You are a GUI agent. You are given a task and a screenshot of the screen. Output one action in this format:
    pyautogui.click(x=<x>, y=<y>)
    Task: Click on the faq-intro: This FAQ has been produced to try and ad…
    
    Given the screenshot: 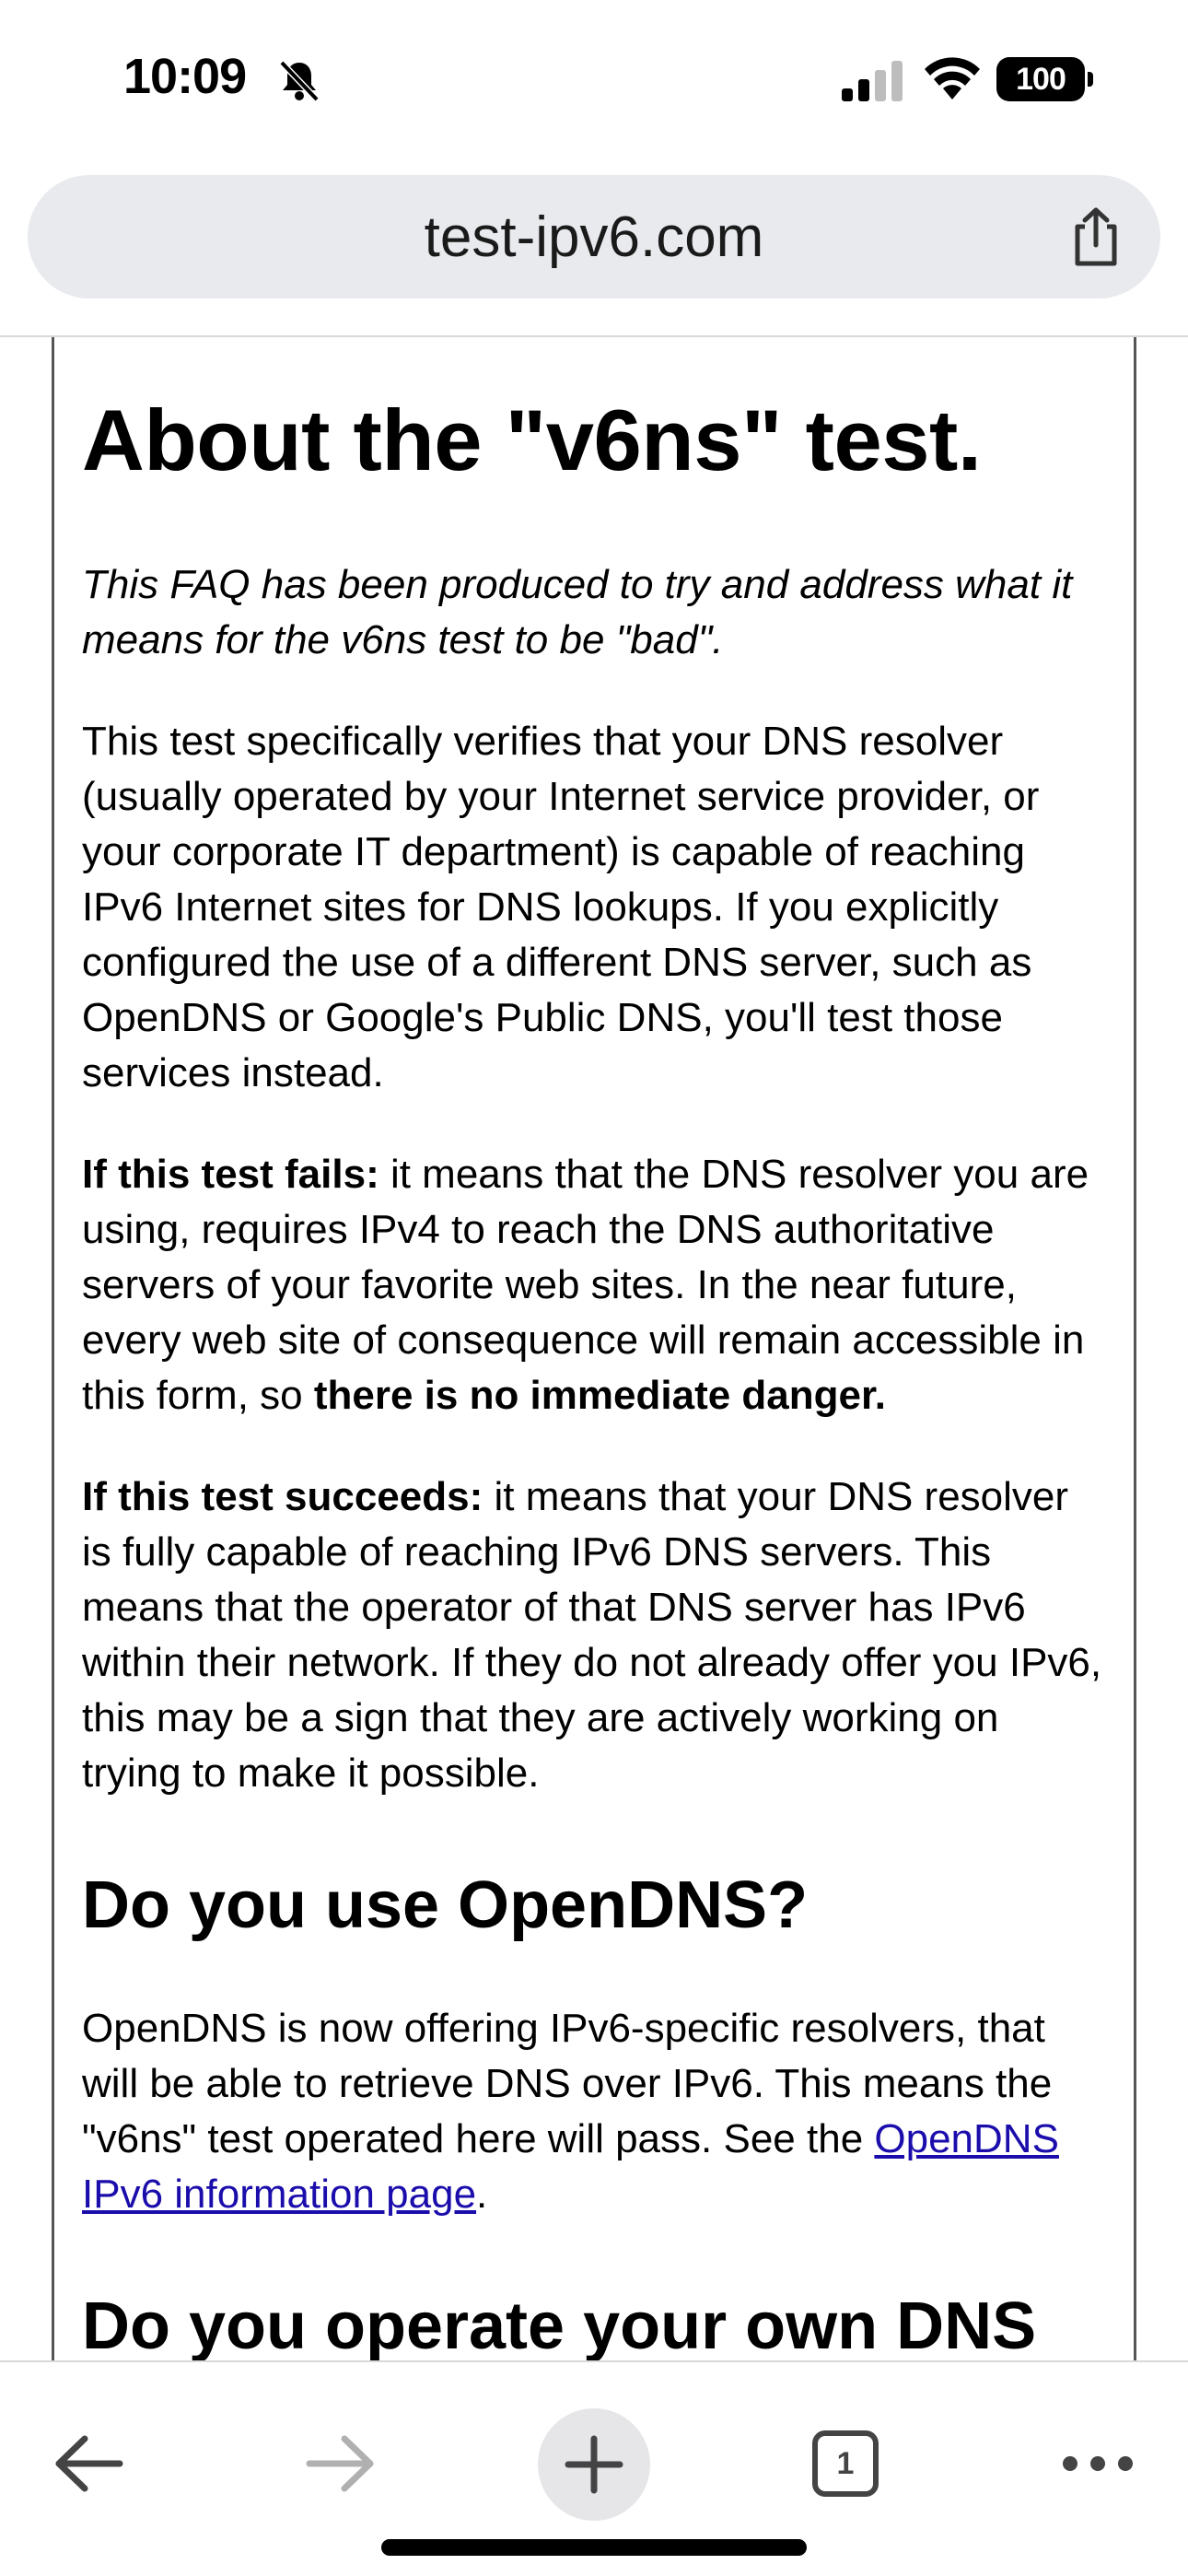 What is the action you would take?
    pyautogui.click(x=577, y=612)
    